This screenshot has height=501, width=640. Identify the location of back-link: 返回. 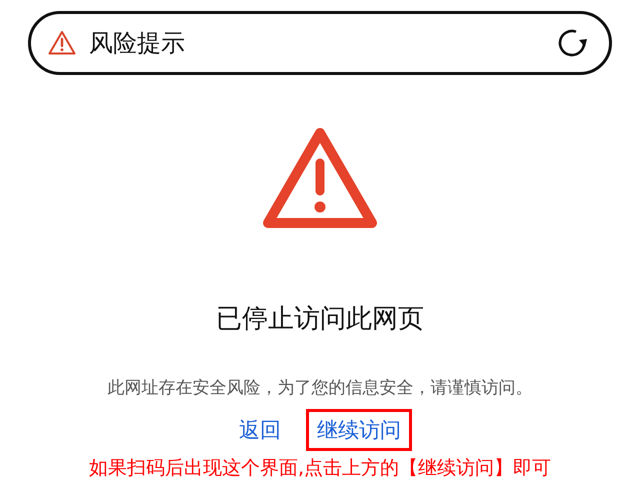
(260, 430).